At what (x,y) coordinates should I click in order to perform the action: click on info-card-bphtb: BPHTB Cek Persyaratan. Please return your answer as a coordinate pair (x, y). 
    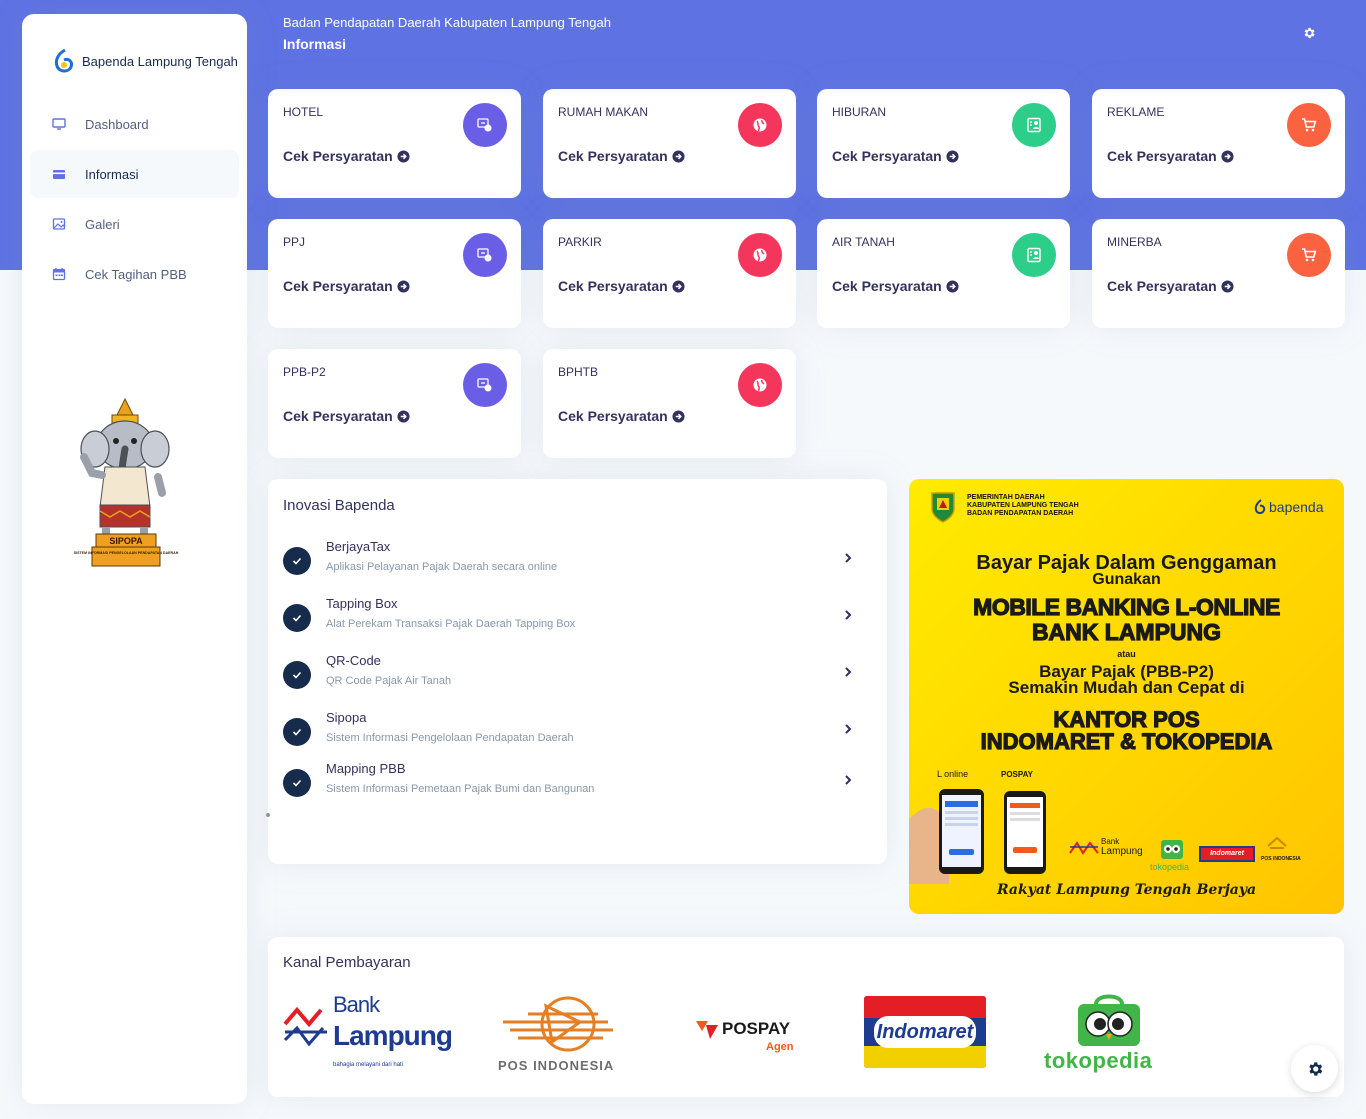
    Looking at the image, I should click on (669, 403).